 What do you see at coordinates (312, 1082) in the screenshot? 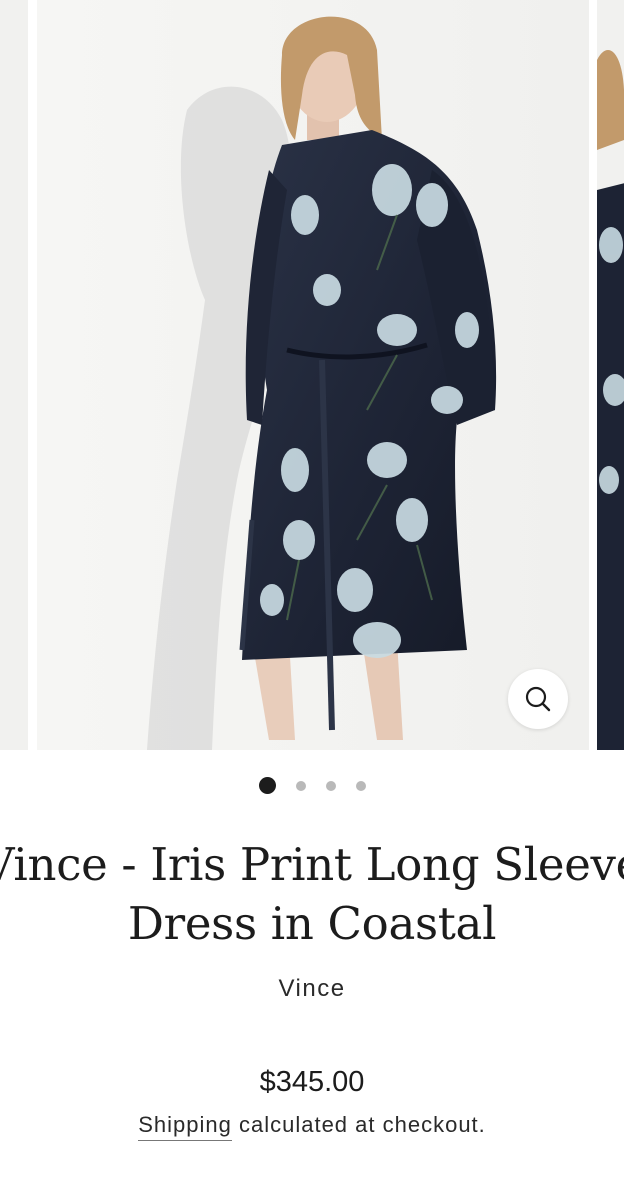
I see `product-price: $345.00` at bounding box center [312, 1082].